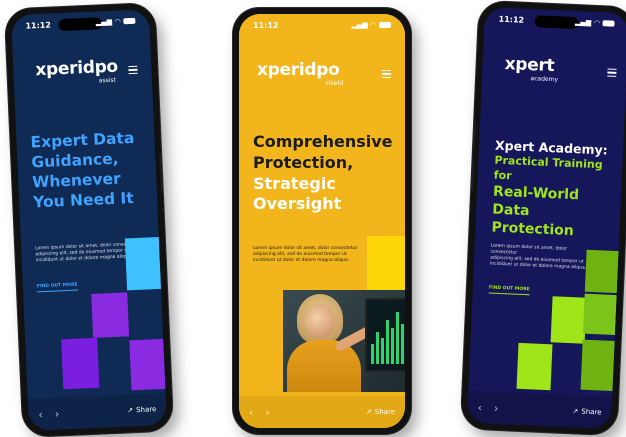 This screenshot has height=437, width=626. What do you see at coordinates (297, 204) in the screenshot?
I see `headline-line: Oversight` at bounding box center [297, 204].